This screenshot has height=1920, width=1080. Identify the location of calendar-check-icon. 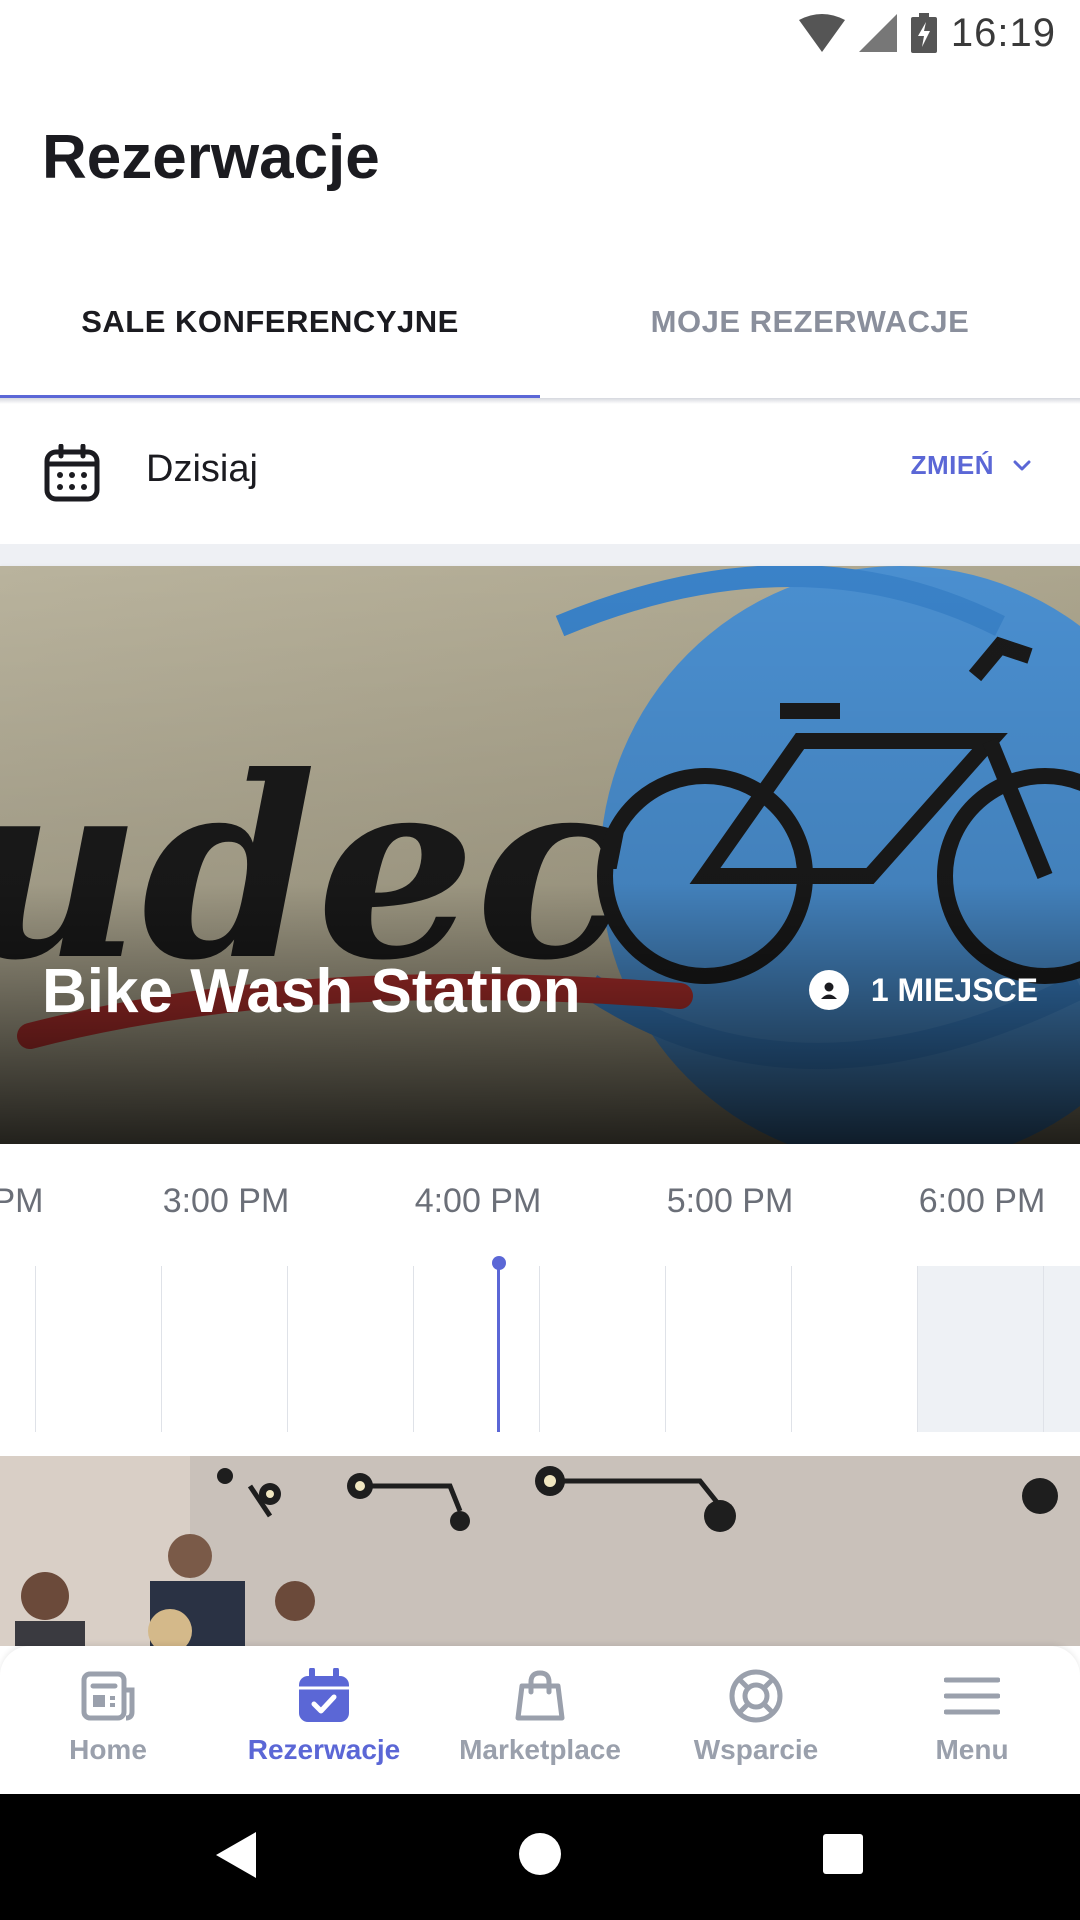
(324, 1695).